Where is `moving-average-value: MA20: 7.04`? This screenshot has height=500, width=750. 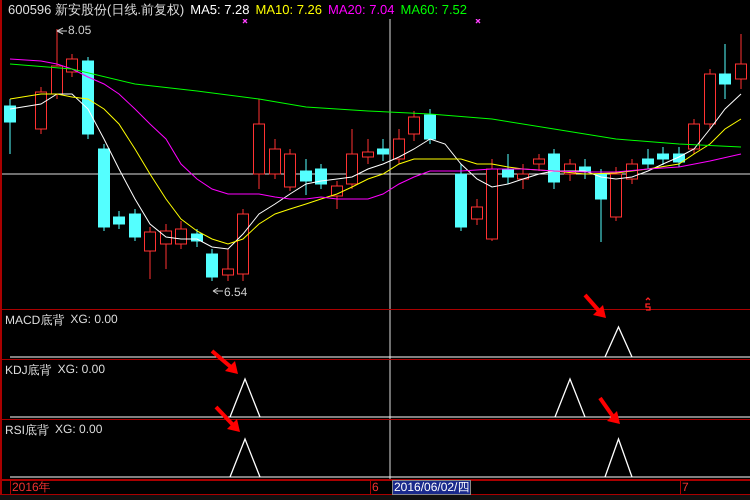
moving-average-value: MA20: 7.04 is located at coordinates (361, 10).